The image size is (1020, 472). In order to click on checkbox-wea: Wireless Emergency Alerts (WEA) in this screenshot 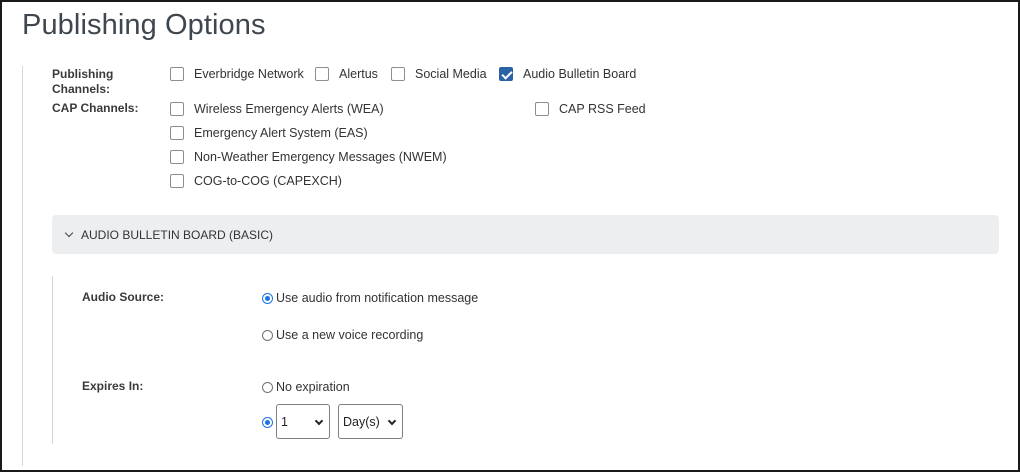, I will do `click(277, 109)`.